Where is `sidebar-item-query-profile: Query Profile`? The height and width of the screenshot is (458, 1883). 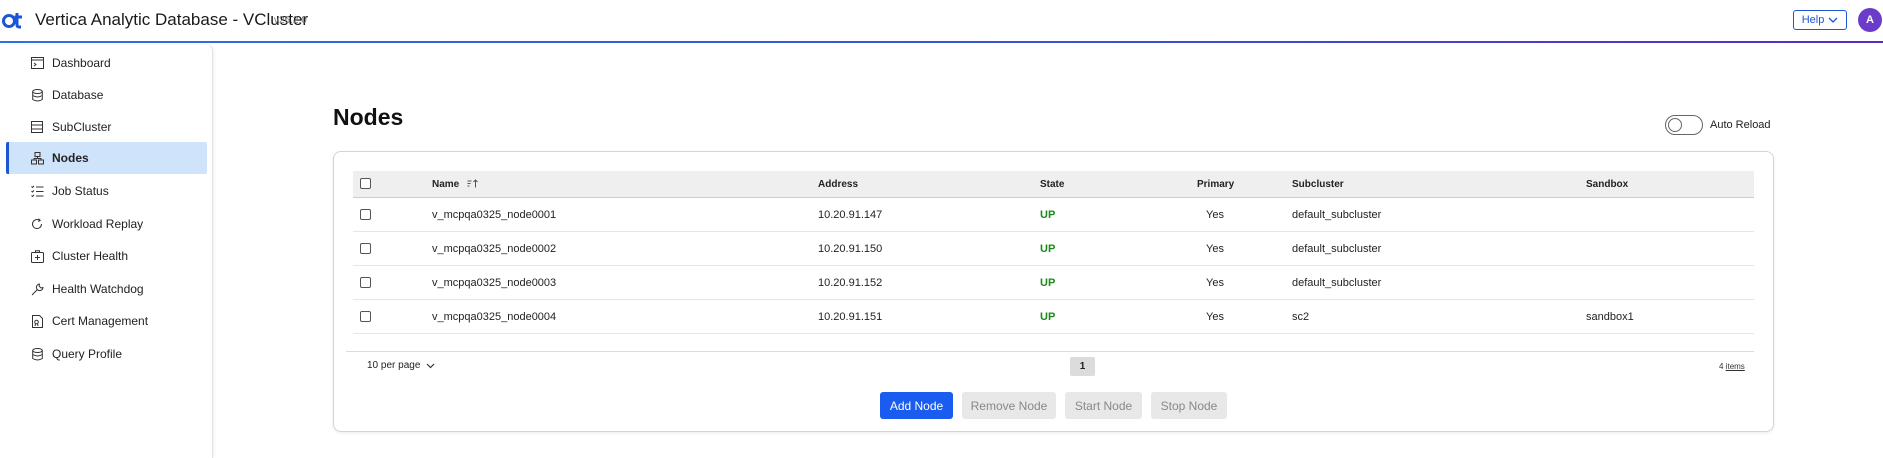
sidebar-item-query-profile: Query Profile is located at coordinates (106, 354).